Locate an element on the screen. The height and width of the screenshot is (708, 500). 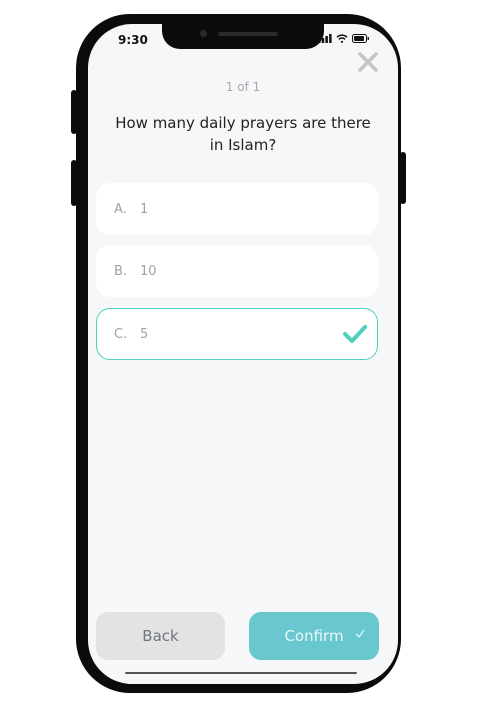
phone-notch is located at coordinates (243, 36).